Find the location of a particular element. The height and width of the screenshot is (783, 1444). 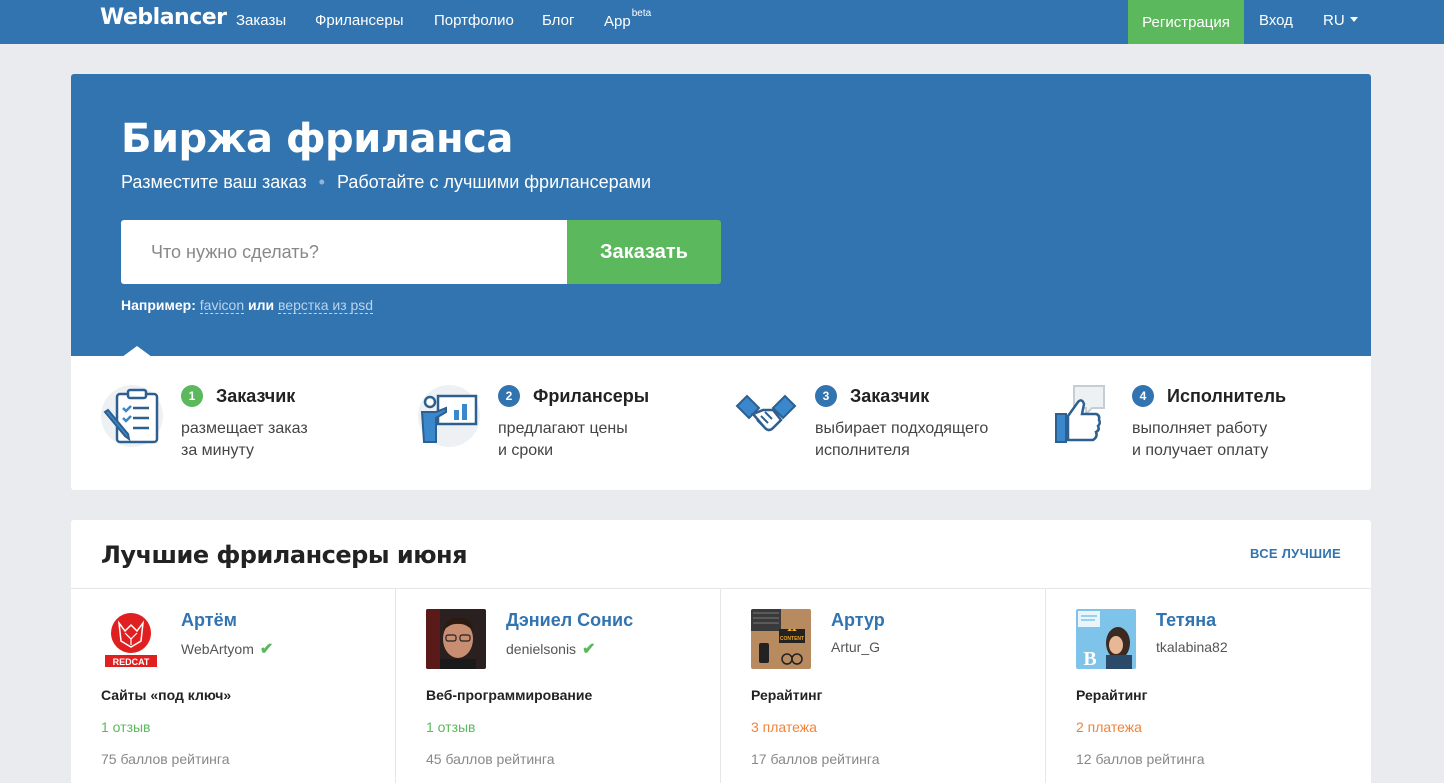

step-2: 2 Фрилансеры предлагают цены и сроки is located at coordinates (548, 423).